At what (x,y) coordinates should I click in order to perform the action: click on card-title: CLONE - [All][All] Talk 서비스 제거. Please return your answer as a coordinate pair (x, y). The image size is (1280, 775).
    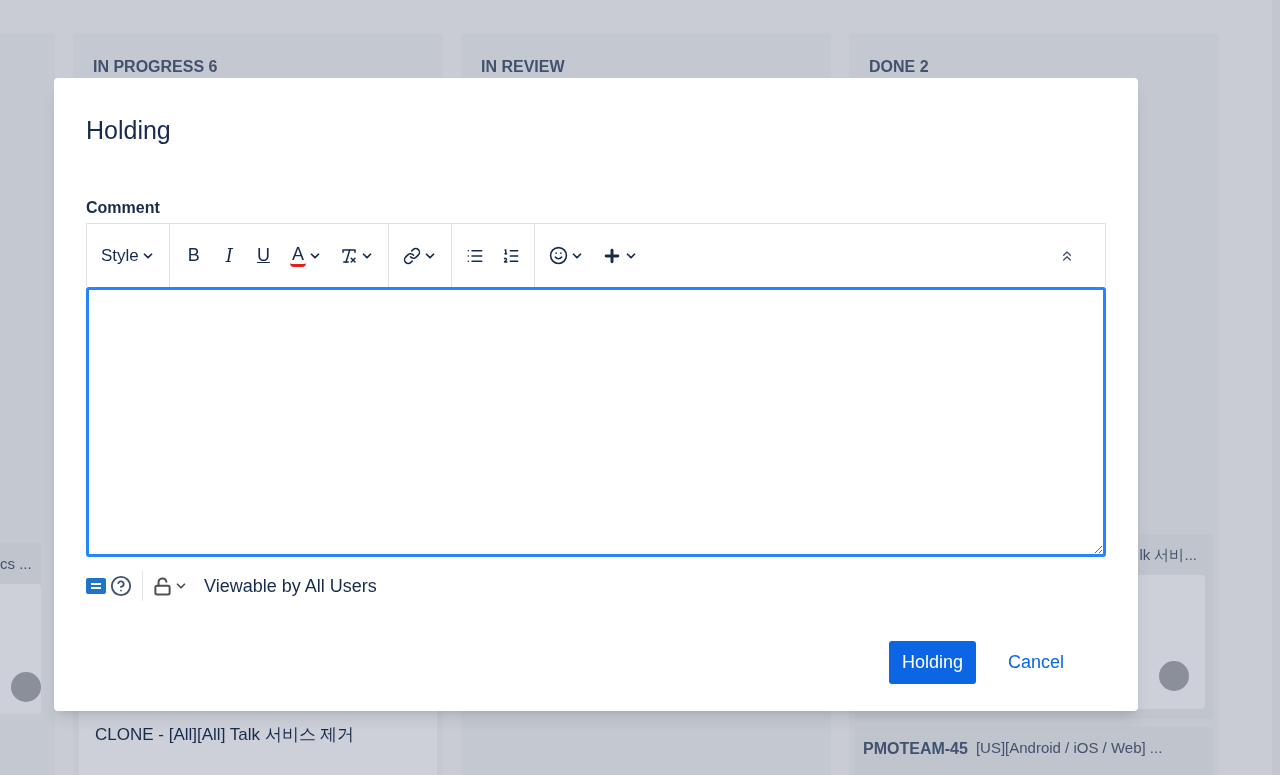
    Looking at the image, I should click on (225, 734).